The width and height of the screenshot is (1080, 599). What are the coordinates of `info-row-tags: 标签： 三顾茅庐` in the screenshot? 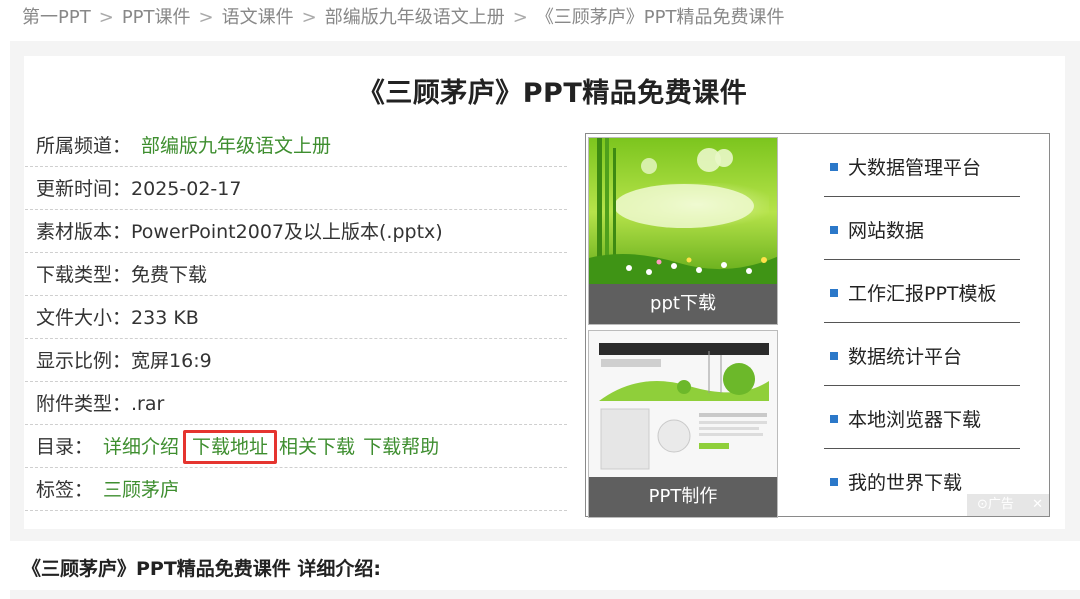 It's located at (296, 489).